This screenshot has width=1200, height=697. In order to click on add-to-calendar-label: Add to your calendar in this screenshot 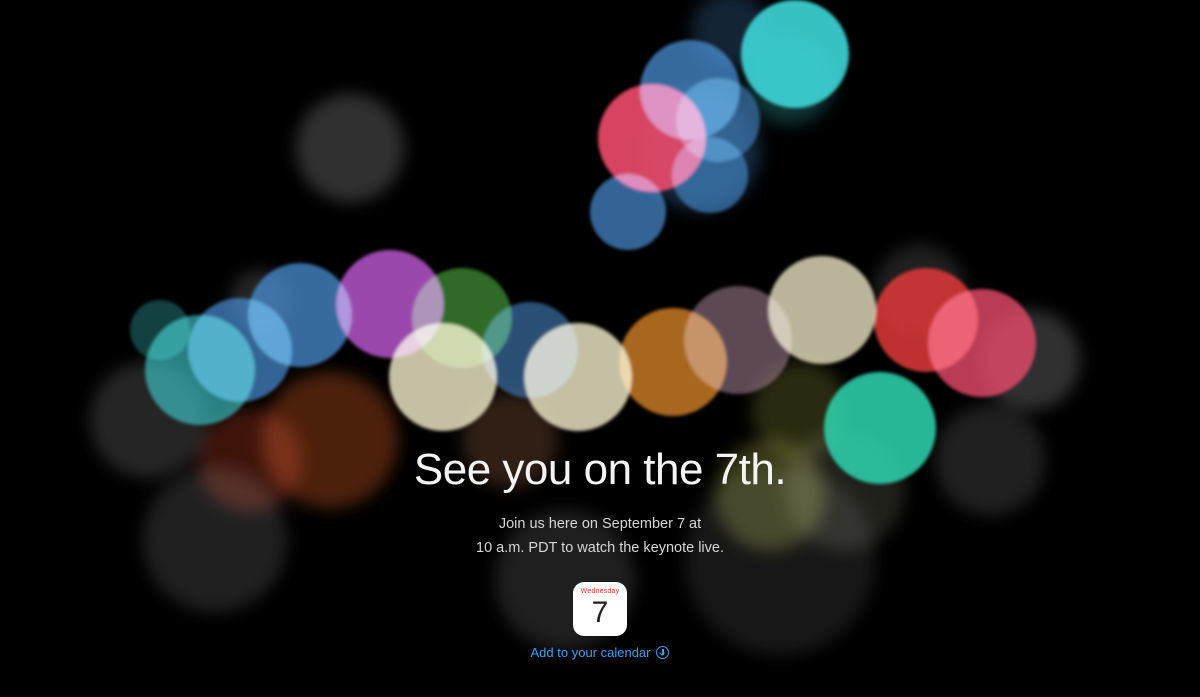, I will do `click(590, 652)`.